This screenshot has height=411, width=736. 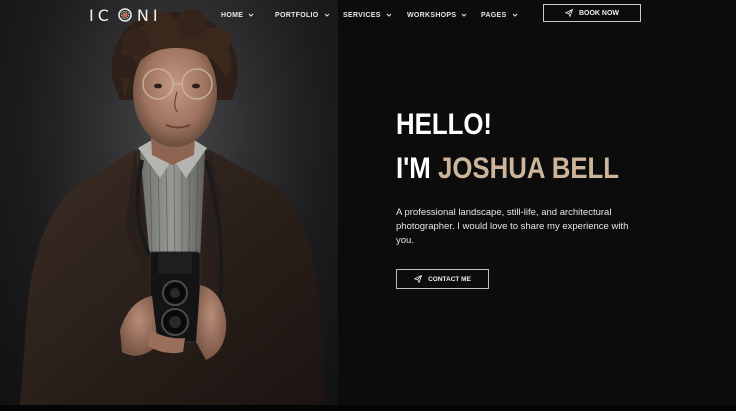 I want to click on nav-workshops-label: WORKSHOPS, so click(x=432, y=15).